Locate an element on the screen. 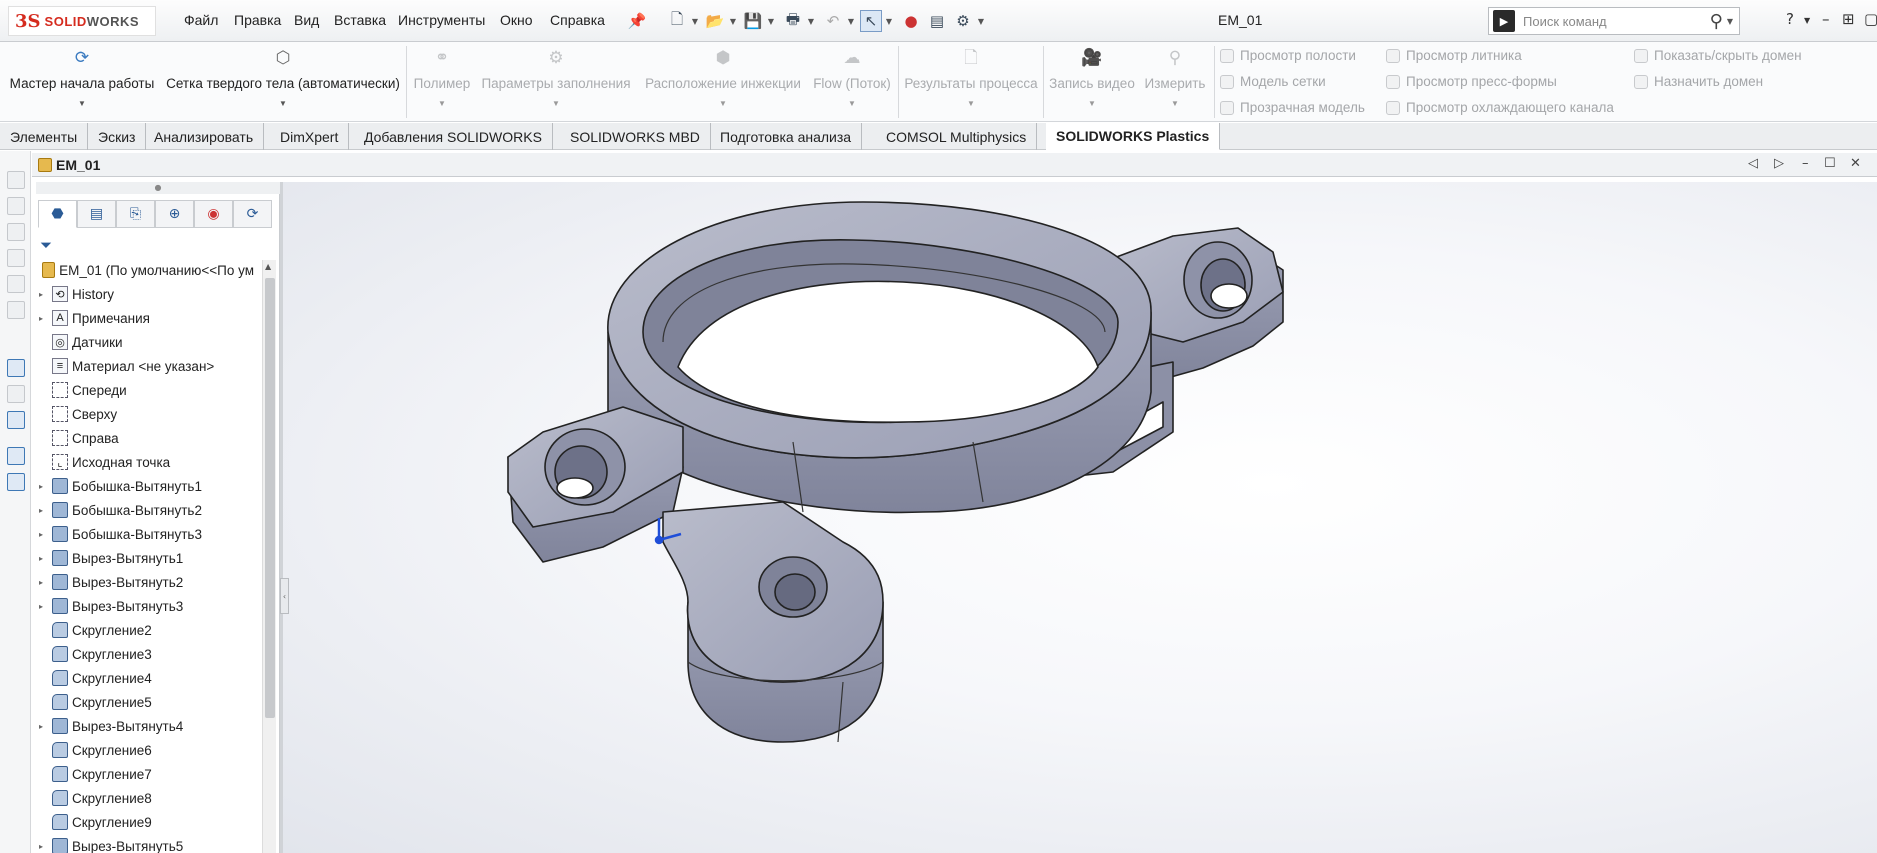 The width and height of the screenshot is (1877, 853). collapse-pane-icon: ‹ is located at coordinates (284, 596).